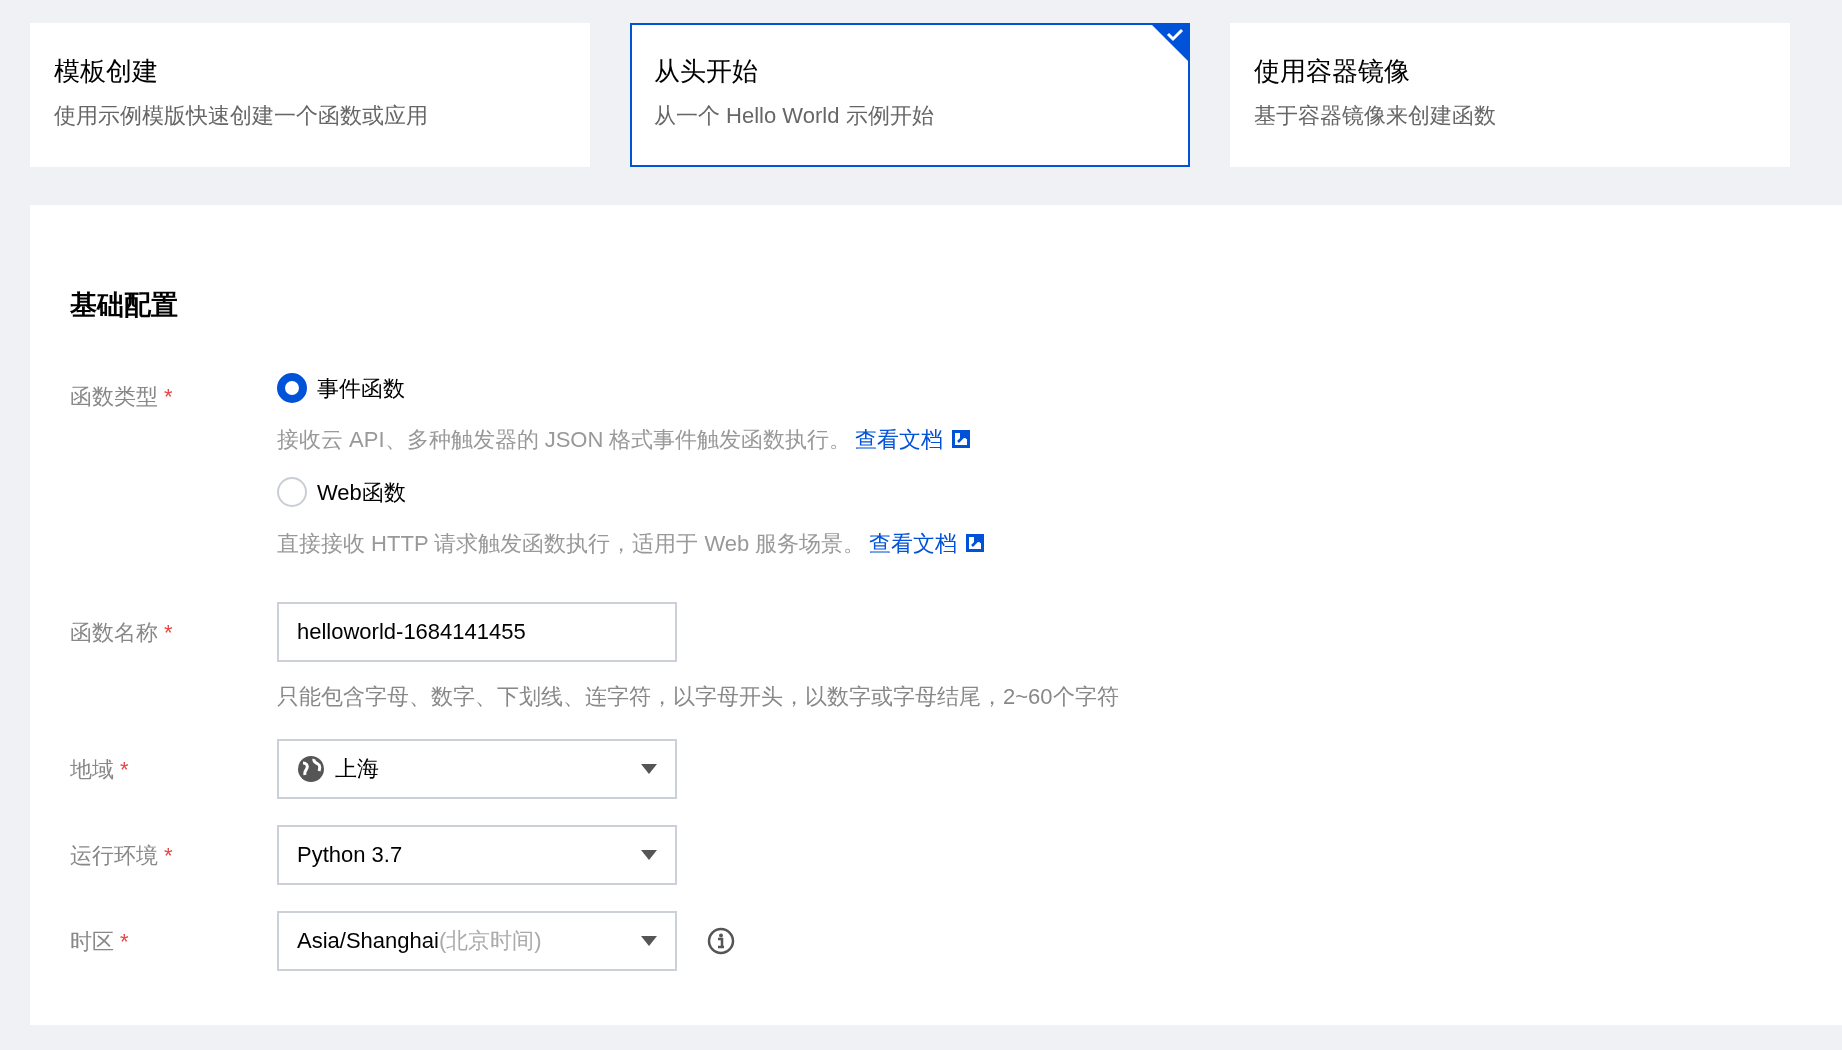  Describe the element at coordinates (706, 71) in the screenshot. I see `mode-title: 从头开始` at that location.